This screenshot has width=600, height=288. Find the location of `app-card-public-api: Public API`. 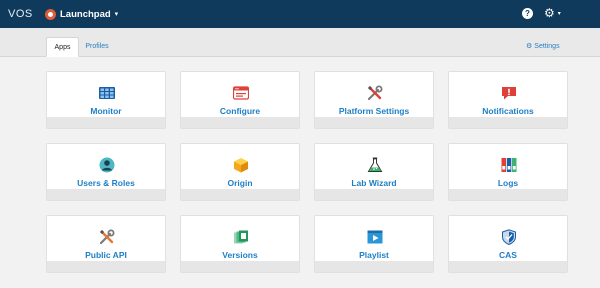

app-card-public-api: Public API is located at coordinates (106, 244).